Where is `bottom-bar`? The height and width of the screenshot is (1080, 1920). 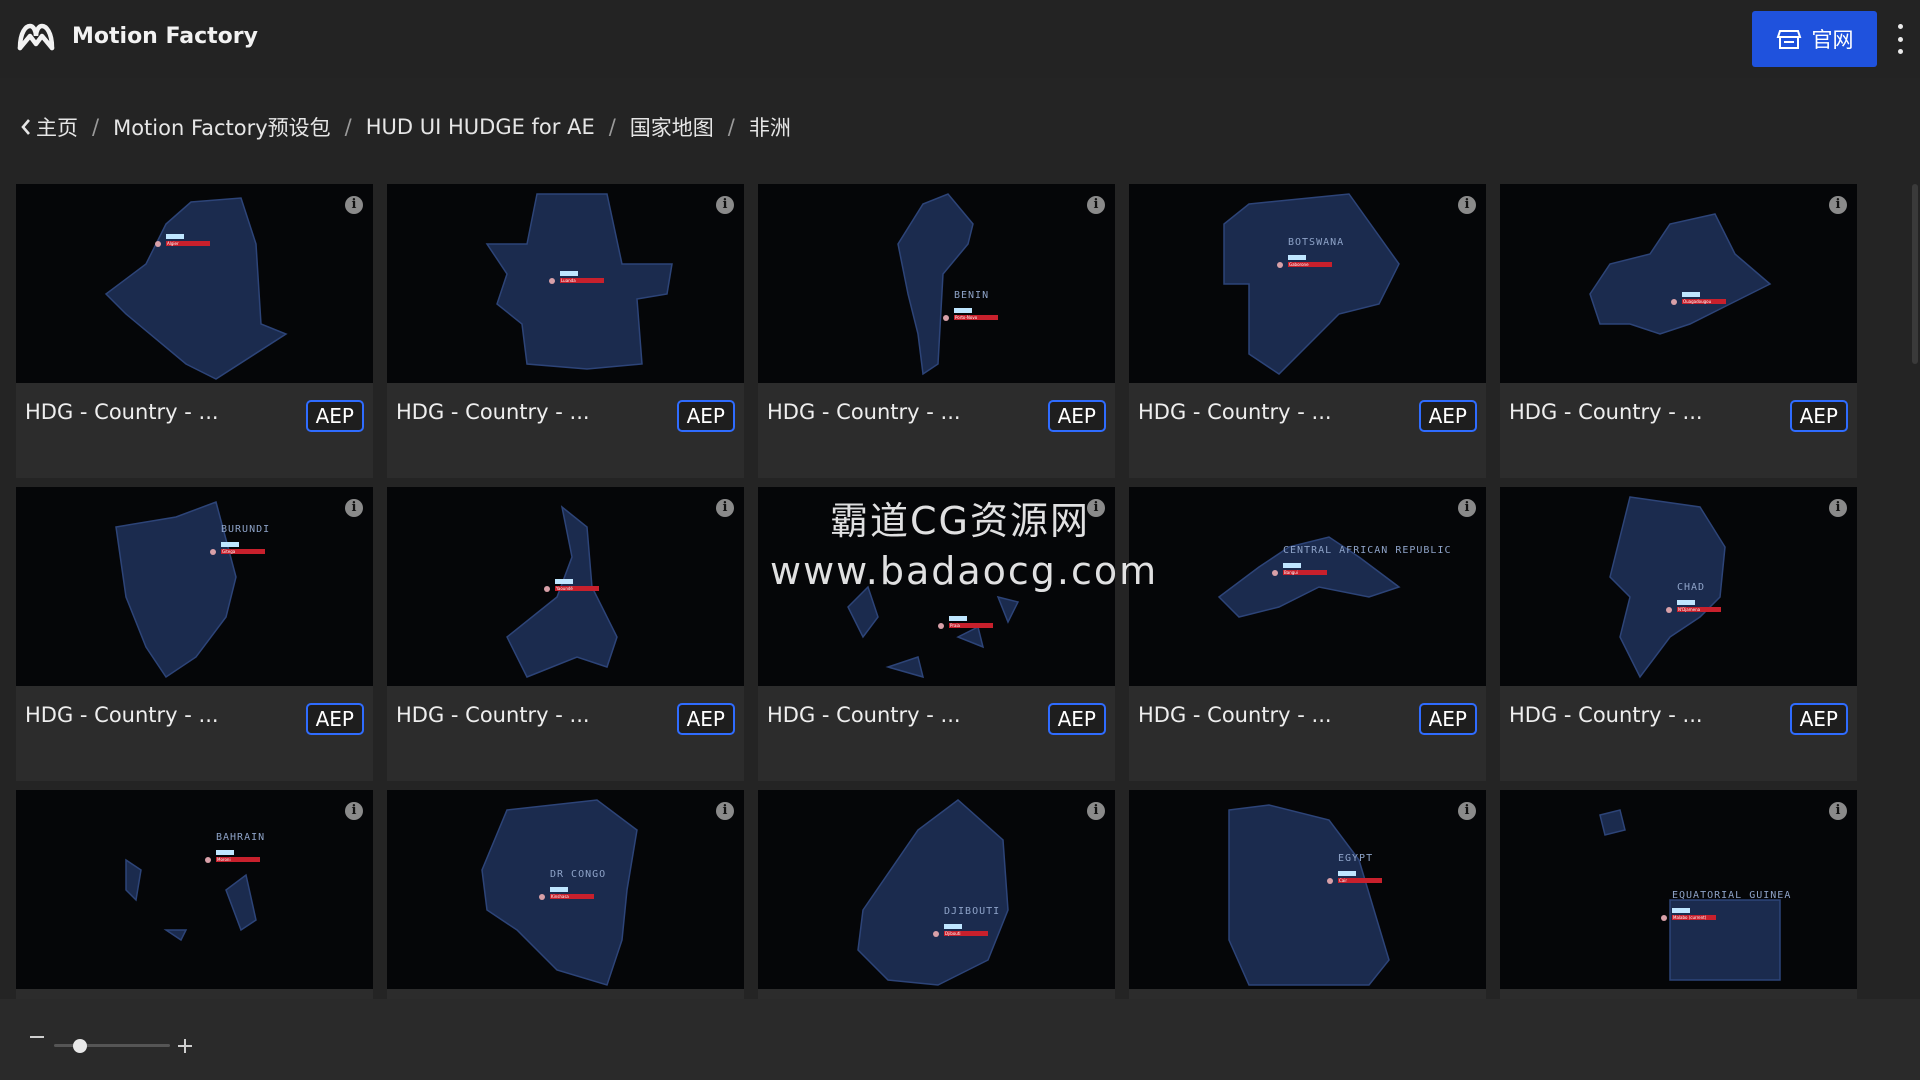 bottom-bar is located at coordinates (960, 1039).